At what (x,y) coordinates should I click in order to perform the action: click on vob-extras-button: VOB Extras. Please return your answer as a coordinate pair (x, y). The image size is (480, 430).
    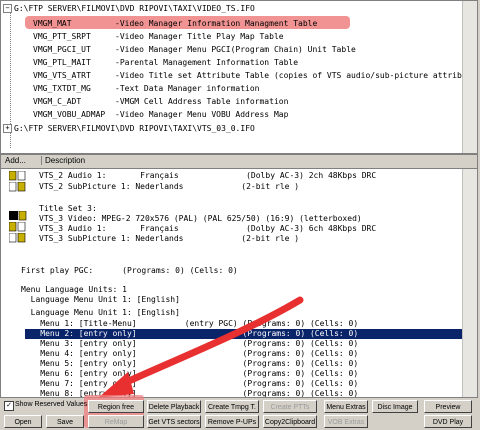
    Looking at the image, I should click on (346, 421).